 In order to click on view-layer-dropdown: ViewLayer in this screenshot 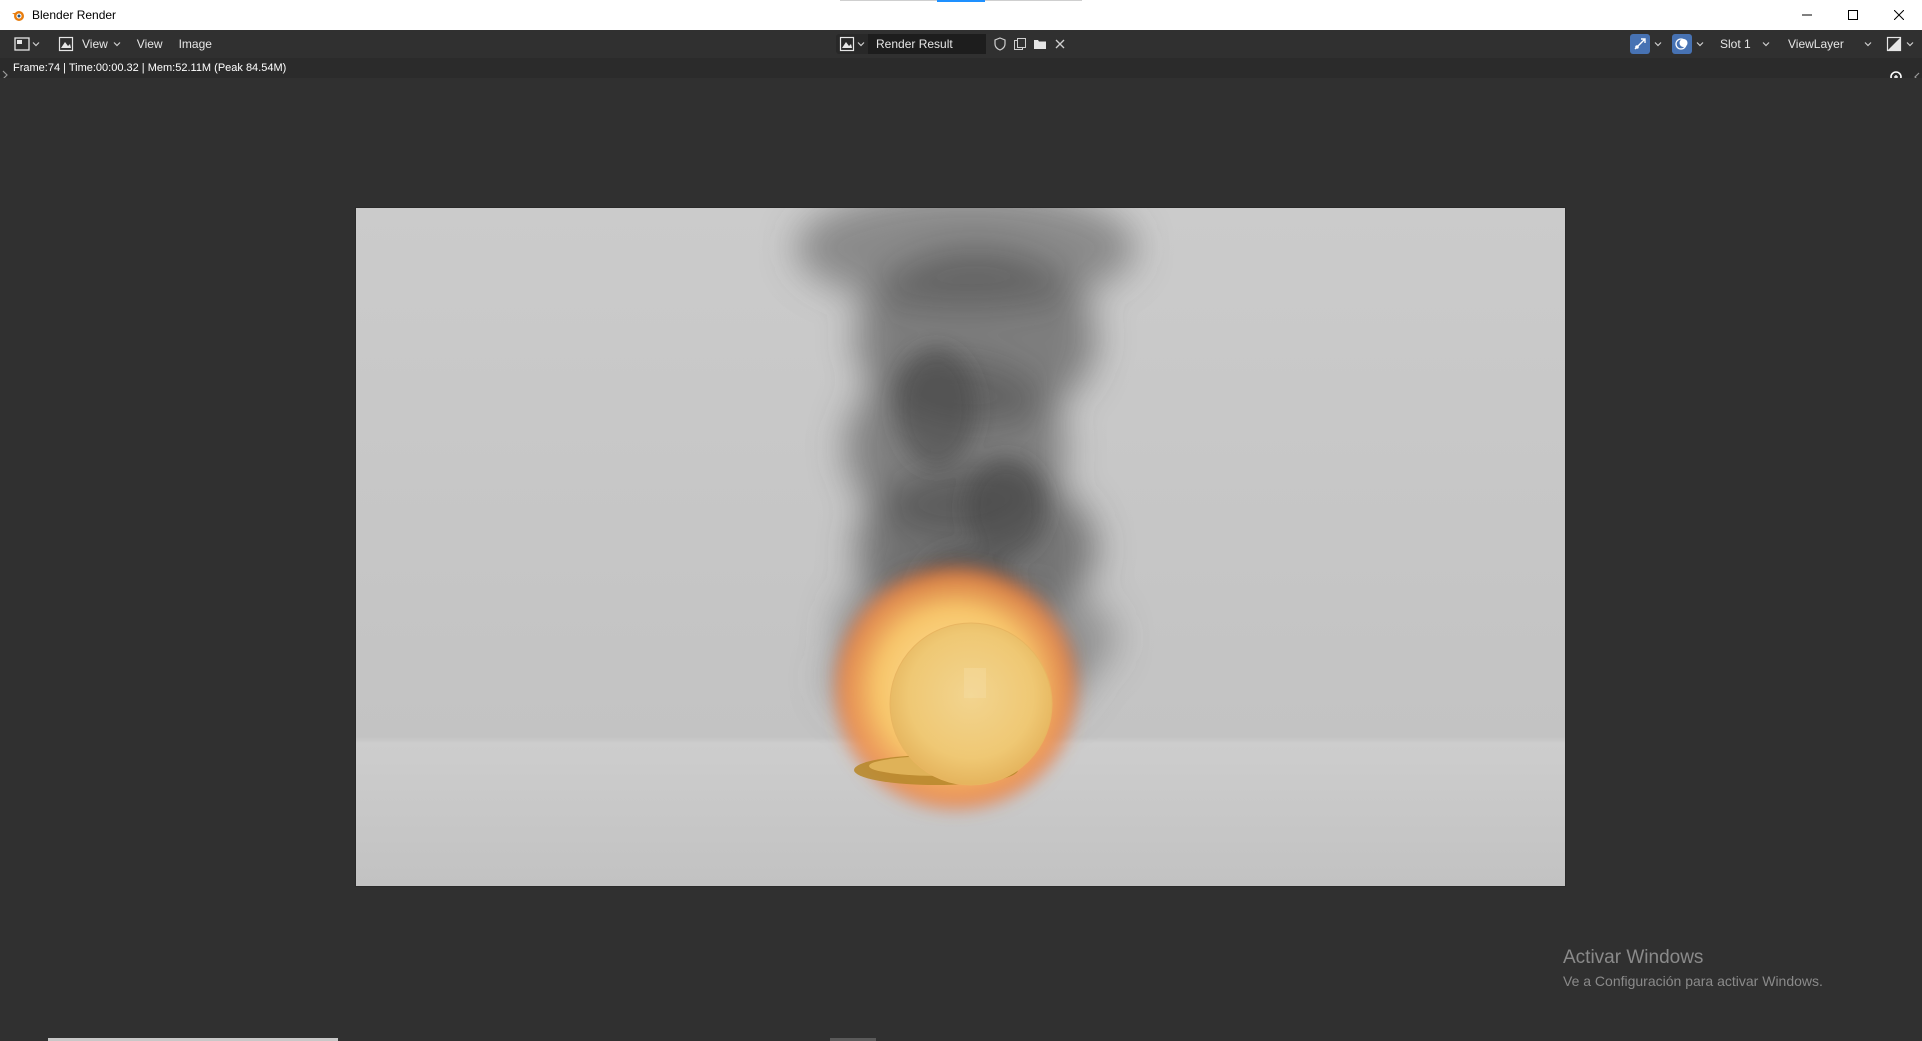, I will do `click(1830, 44)`.